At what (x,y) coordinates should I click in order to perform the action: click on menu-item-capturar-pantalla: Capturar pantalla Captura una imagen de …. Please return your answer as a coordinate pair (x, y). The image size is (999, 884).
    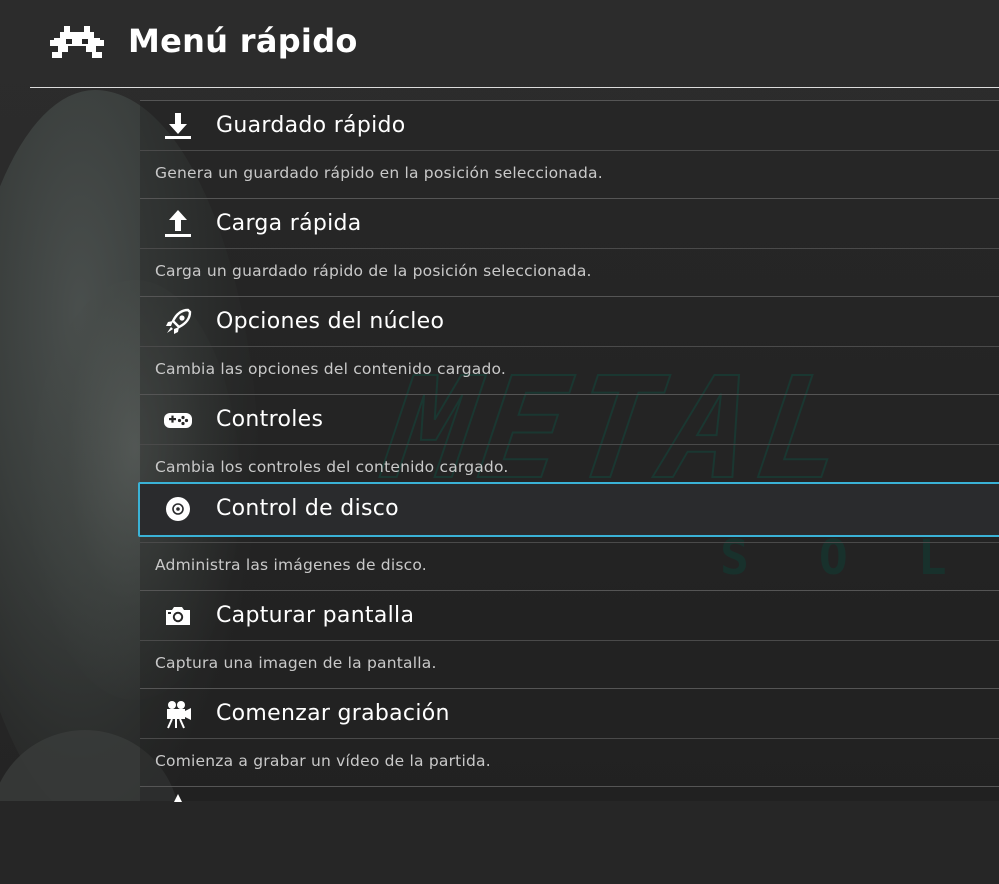
    Looking at the image, I should click on (569, 639).